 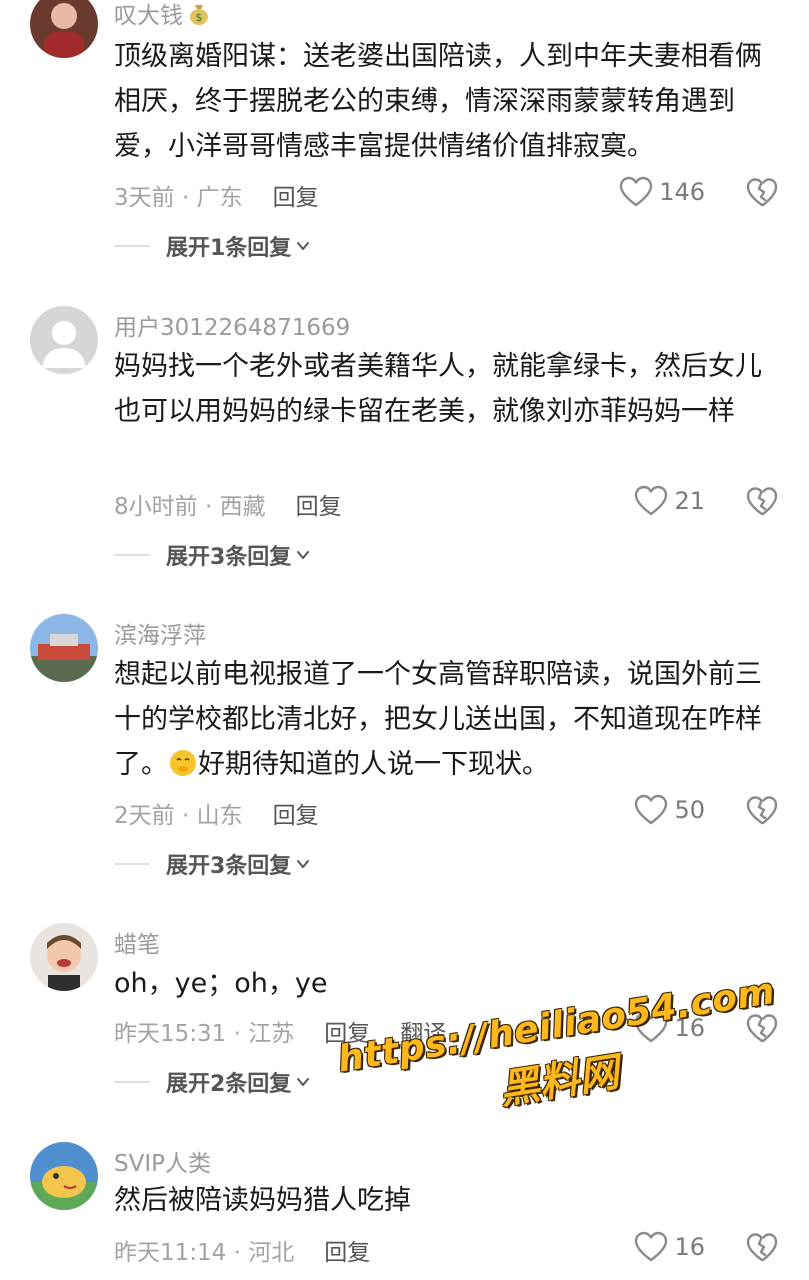 What do you see at coordinates (160, 633) in the screenshot?
I see `comment-username: 滨海浮萍` at bounding box center [160, 633].